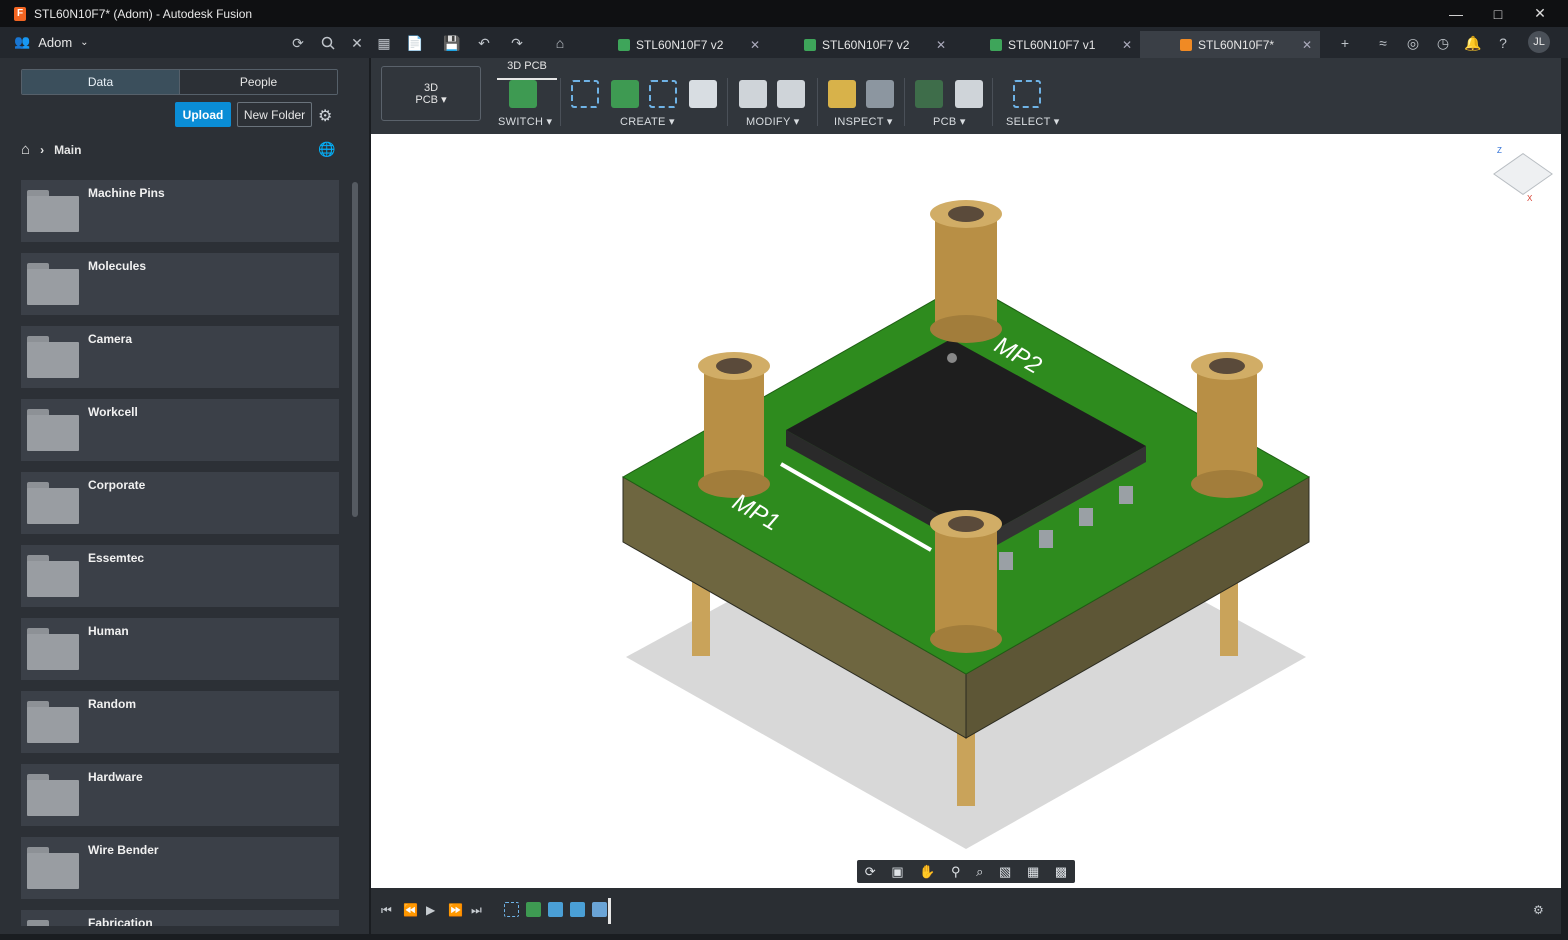  I want to click on list-item: Camera, so click(180, 357).